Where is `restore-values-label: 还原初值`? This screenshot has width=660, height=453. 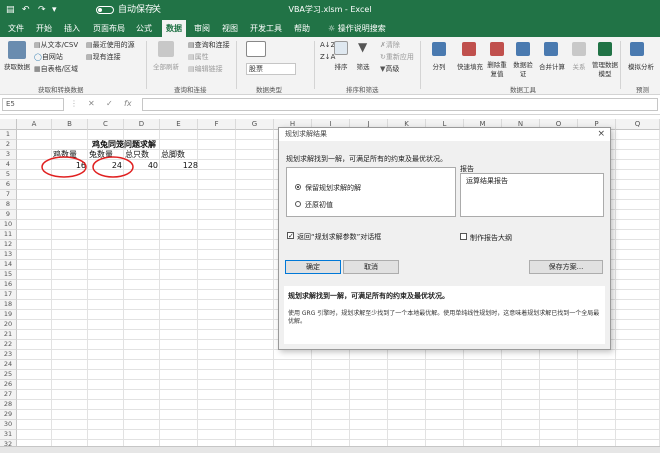 restore-values-label: 还原初值 is located at coordinates (319, 205).